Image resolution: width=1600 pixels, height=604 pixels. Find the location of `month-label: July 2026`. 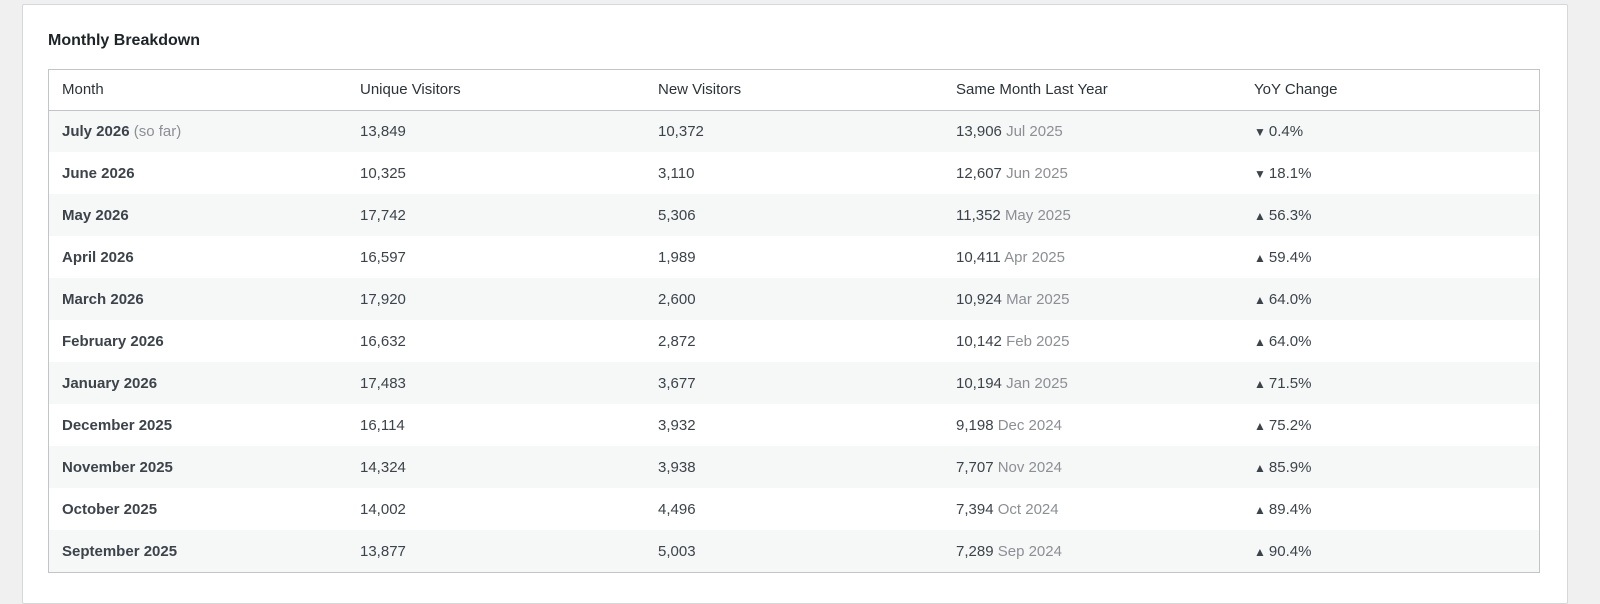

month-label: July 2026 is located at coordinates (96, 131).